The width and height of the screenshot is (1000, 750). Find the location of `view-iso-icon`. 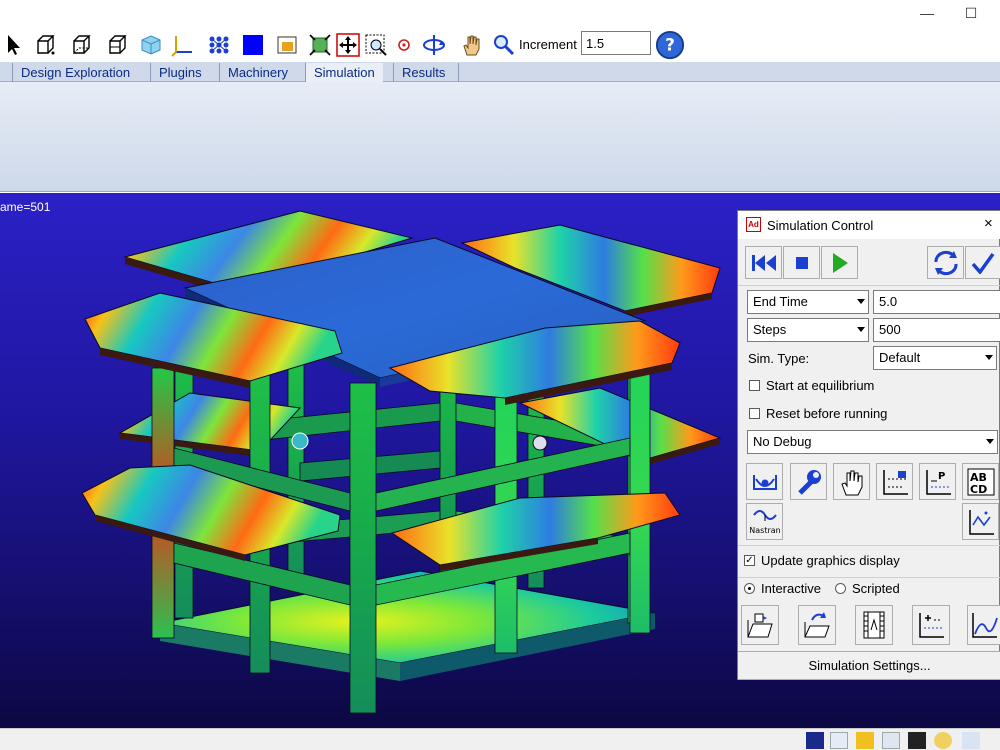

view-iso-icon is located at coordinates (82, 45).